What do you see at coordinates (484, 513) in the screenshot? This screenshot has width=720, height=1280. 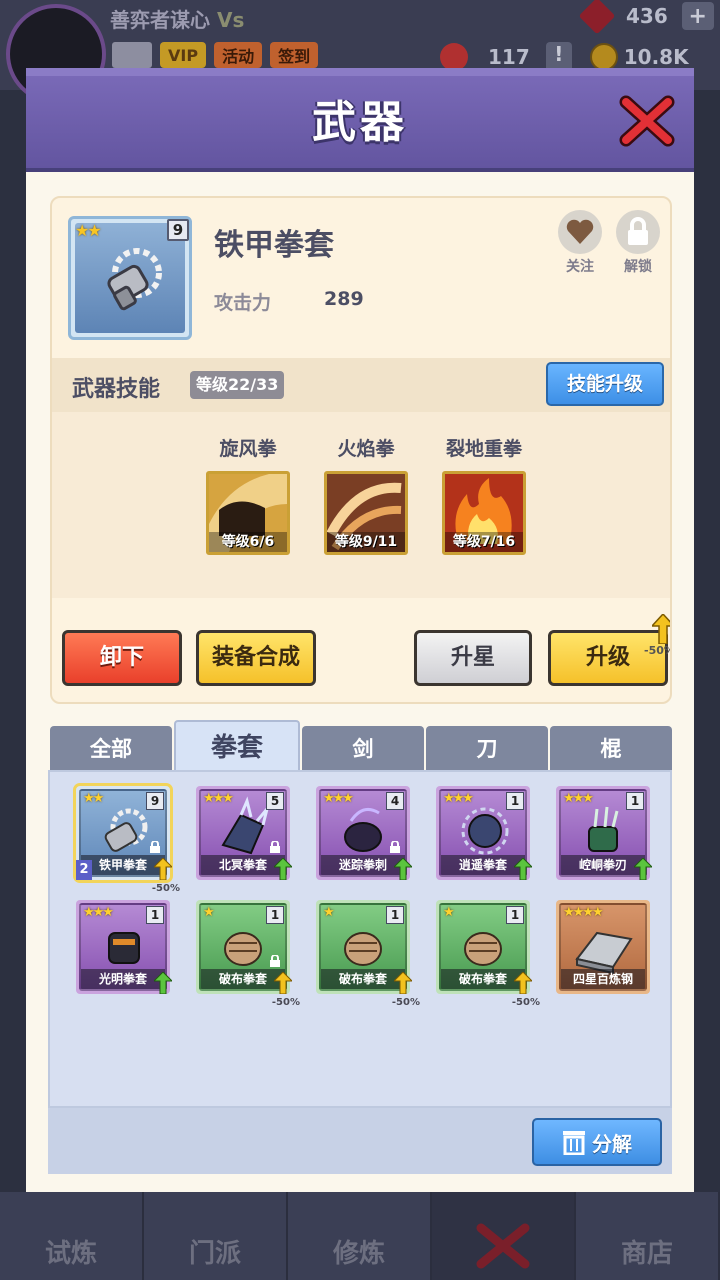 I see `earth-smash-icon: 等级7/16` at bounding box center [484, 513].